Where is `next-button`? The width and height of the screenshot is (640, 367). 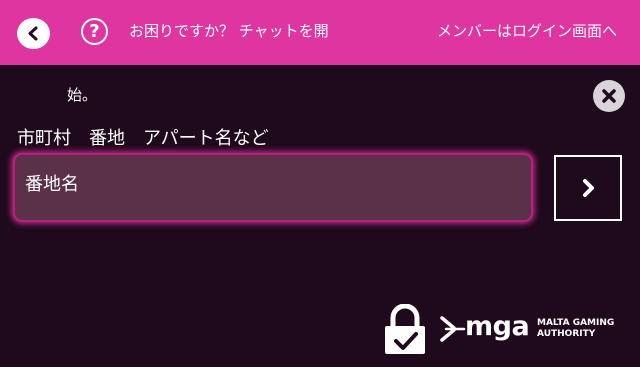
next-button is located at coordinates (588, 188).